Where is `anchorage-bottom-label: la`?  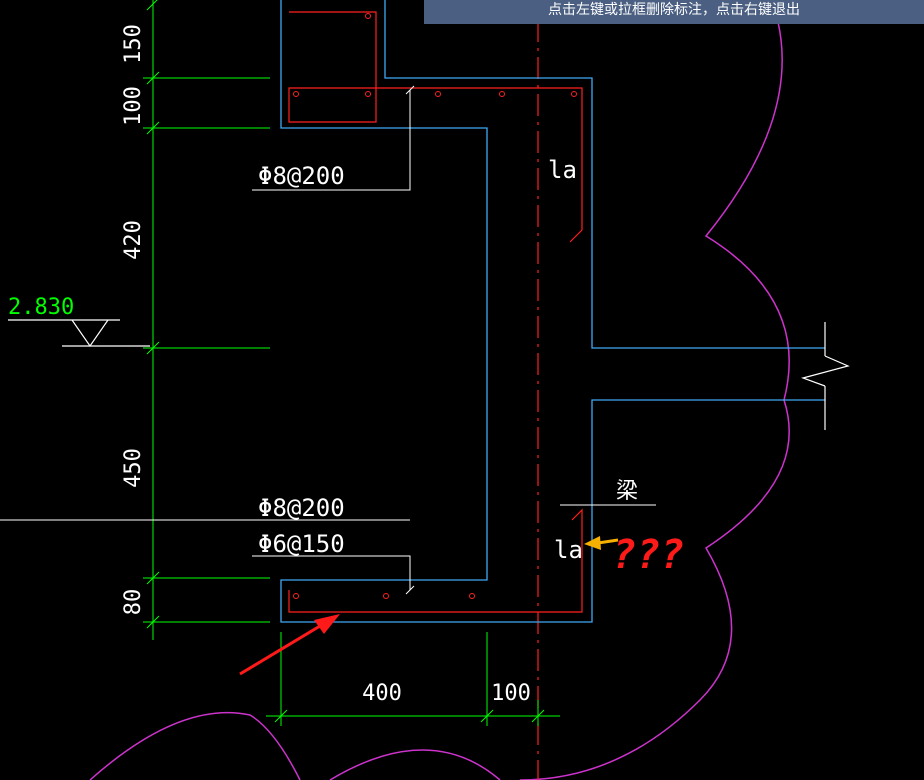 anchorage-bottom-label: la is located at coordinates (568, 550).